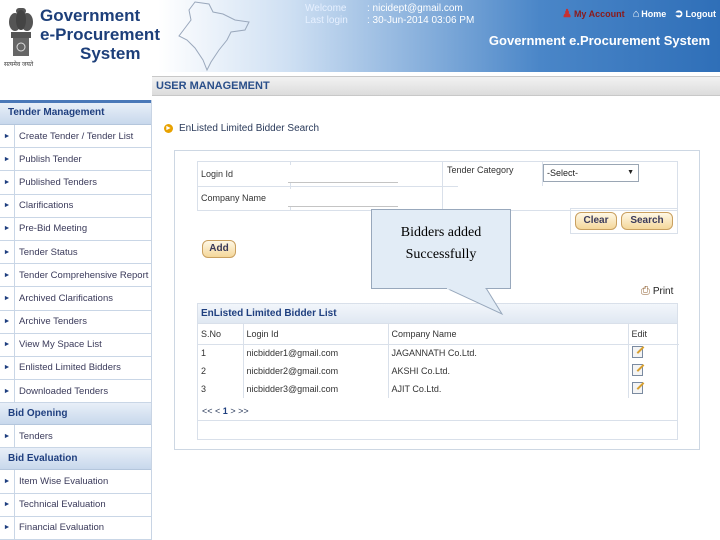  Describe the element at coordinates (653, 334) in the screenshot. I see `column-header-edit: Edit` at that location.